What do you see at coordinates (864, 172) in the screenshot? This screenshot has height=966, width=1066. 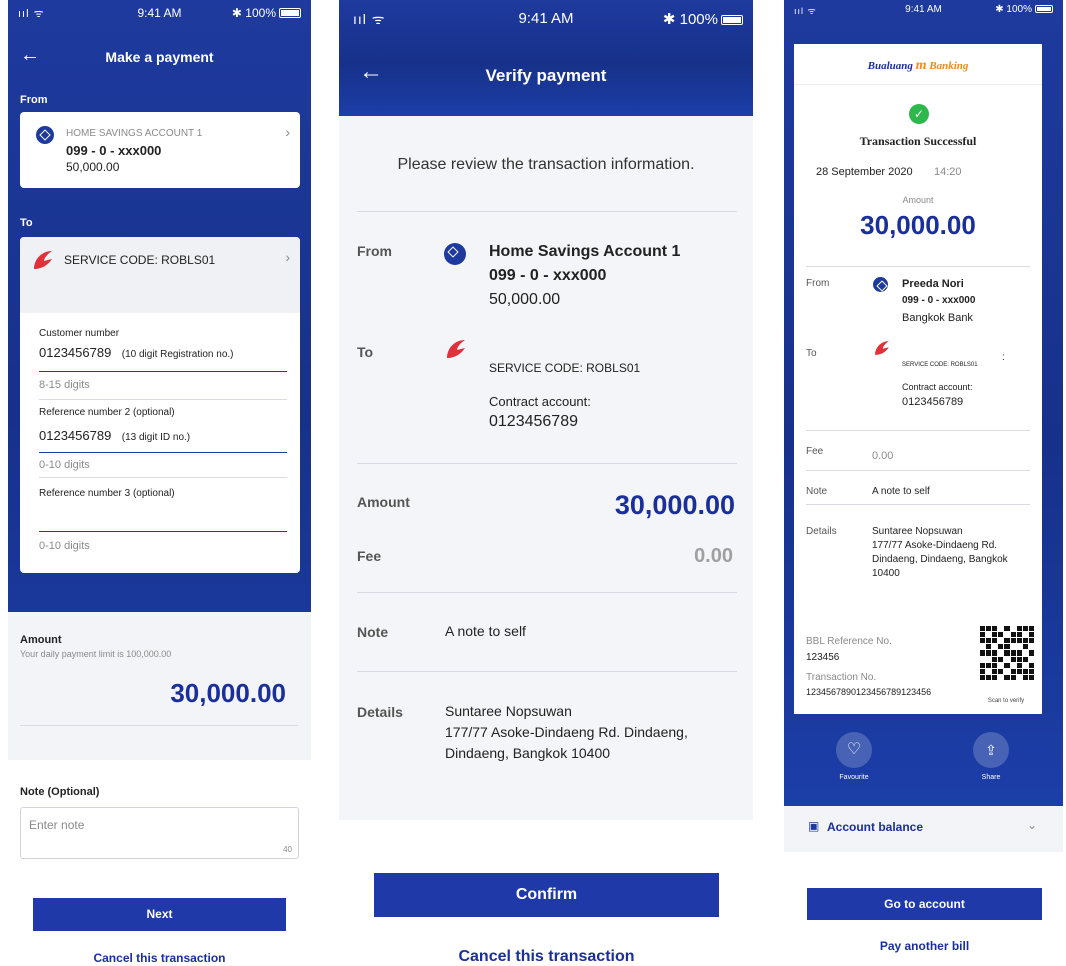 I see `transaction-date: 28 September 2020` at bounding box center [864, 172].